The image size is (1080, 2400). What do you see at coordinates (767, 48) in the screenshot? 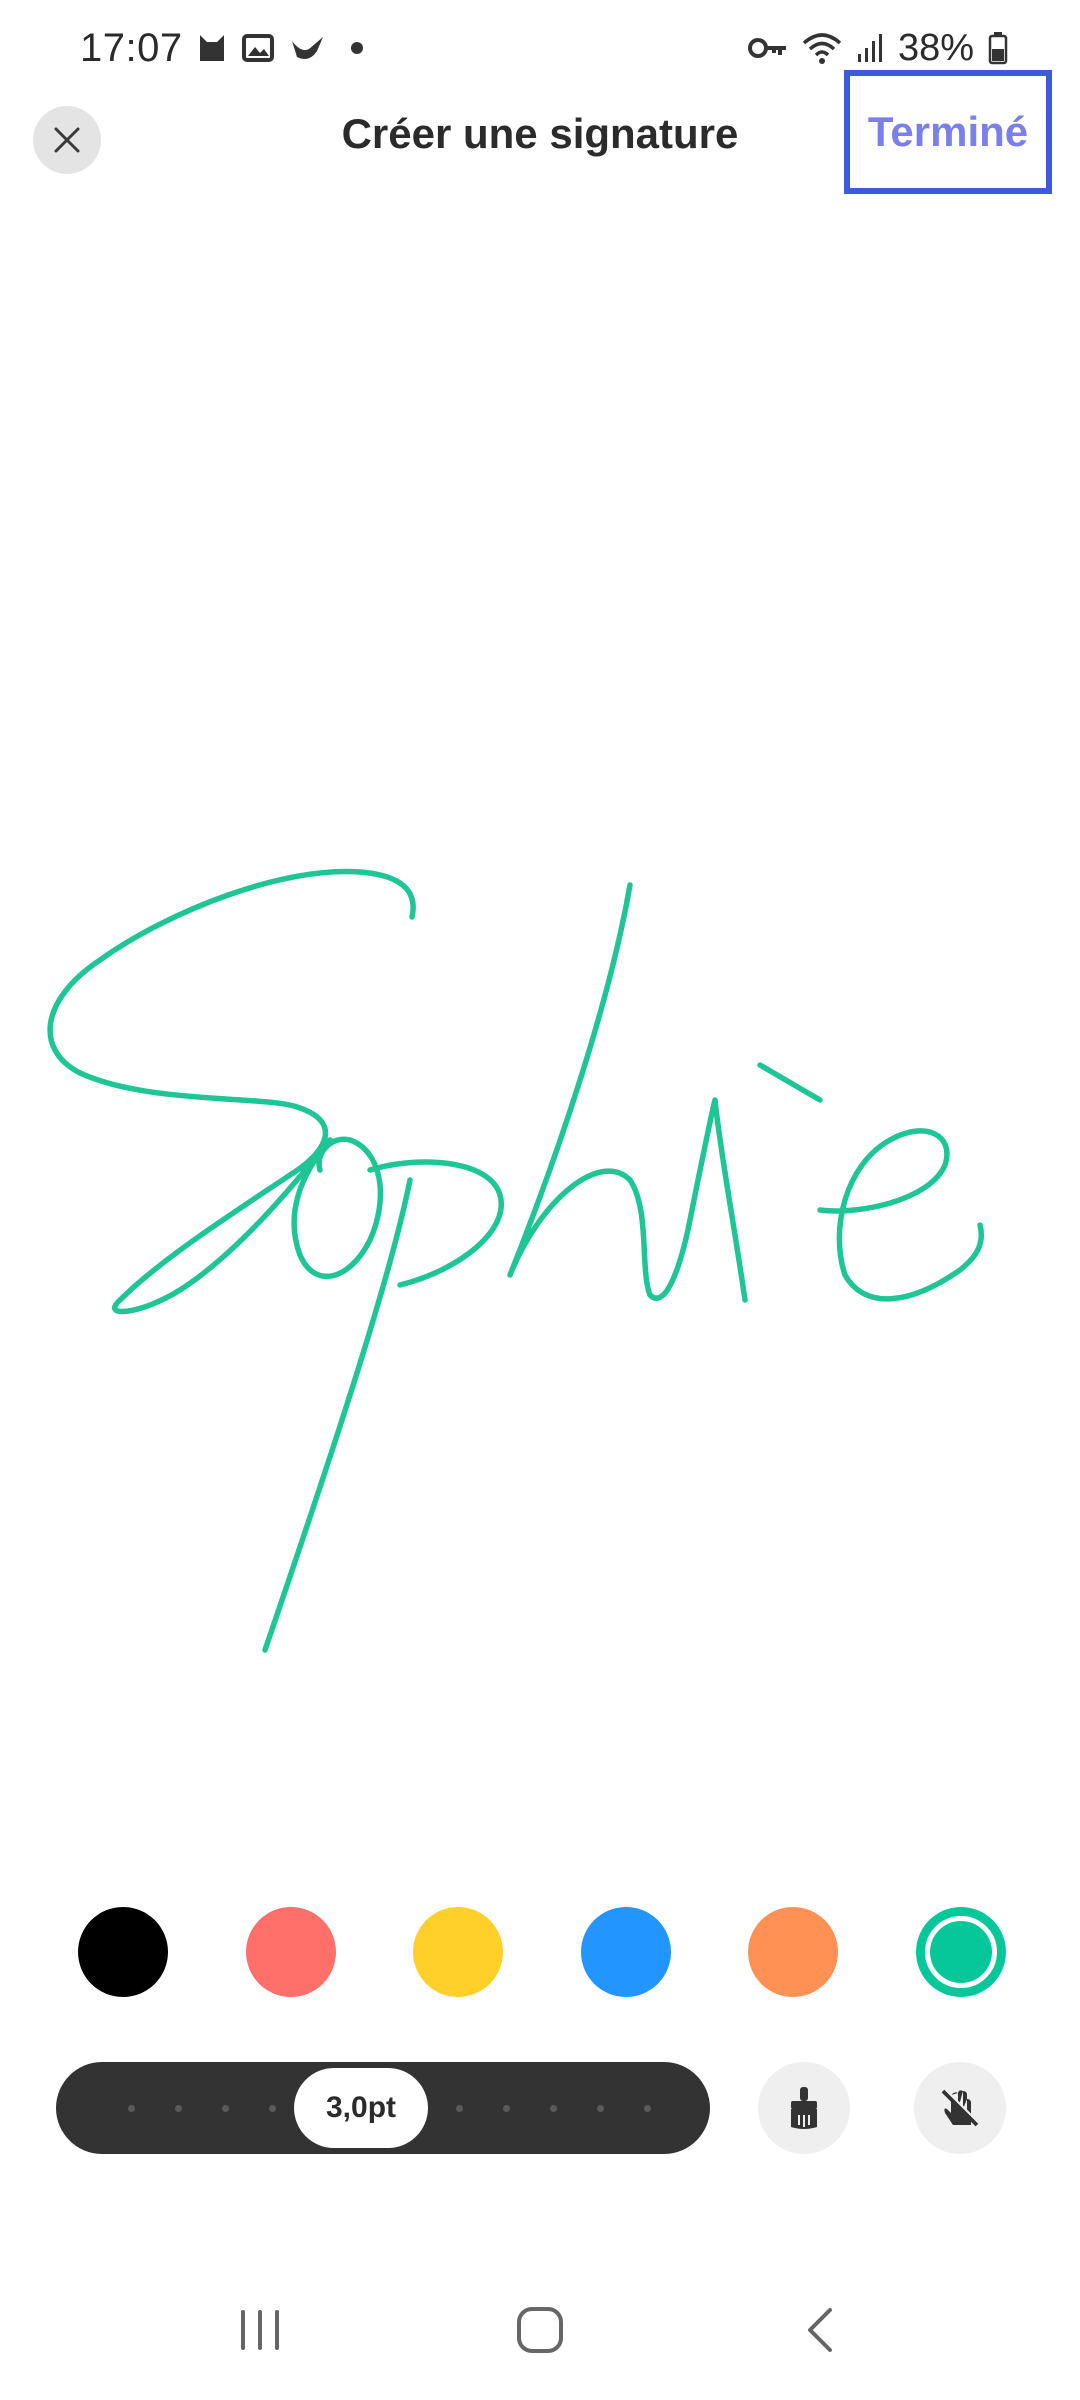
I see `vpn-key-icon` at bounding box center [767, 48].